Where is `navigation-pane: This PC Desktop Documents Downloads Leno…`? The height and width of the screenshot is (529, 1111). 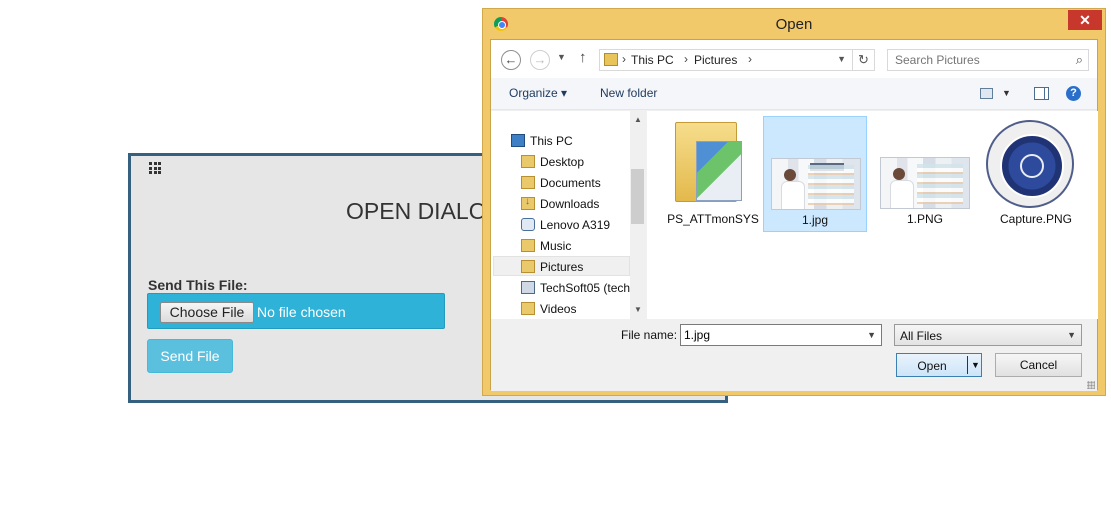 navigation-pane: This PC Desktop Documents Downloads Leno… is located at coordinates (568, 215).